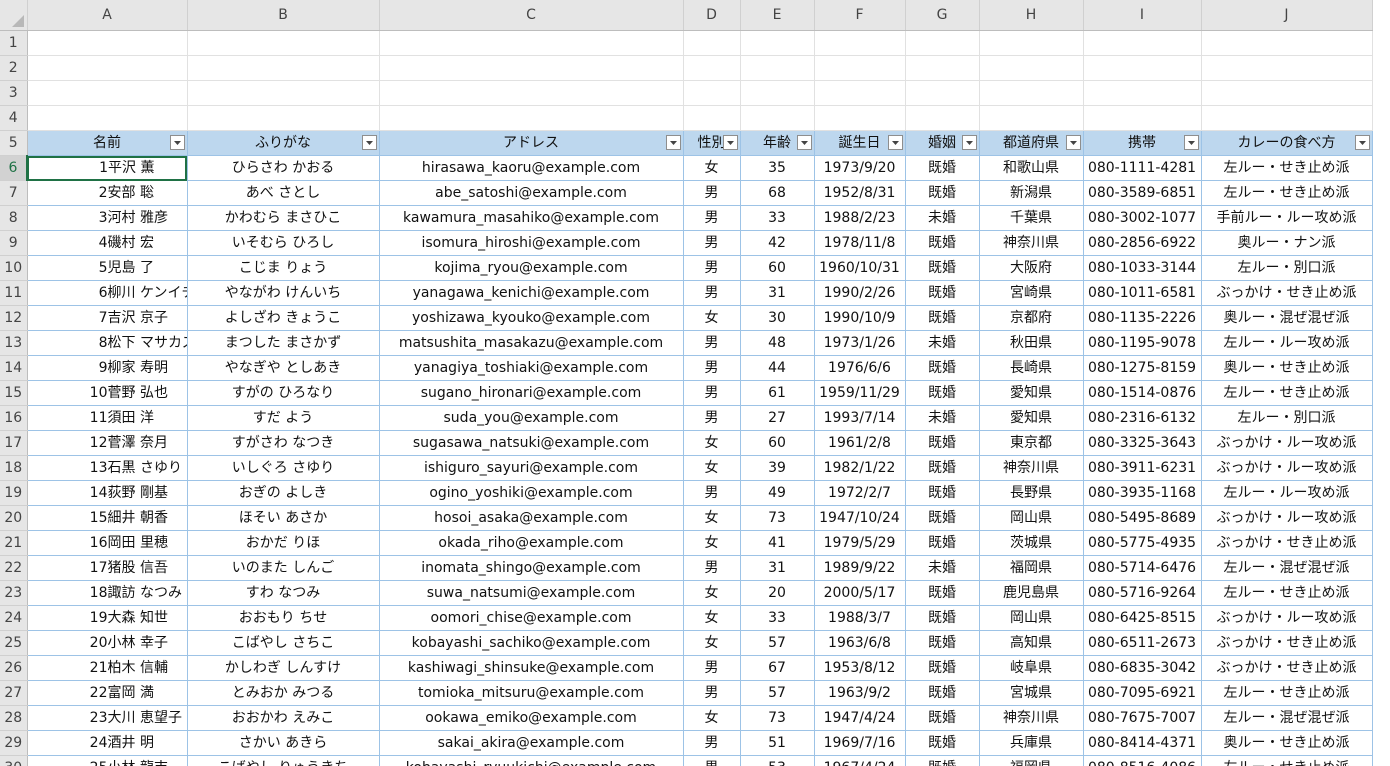 This screenshot has height=766, width=1390. What do you see at coordinates (1031, 643) in the screenshot?
I see `prefecture-cell: 高知県` at bounding box center [1031, 643].